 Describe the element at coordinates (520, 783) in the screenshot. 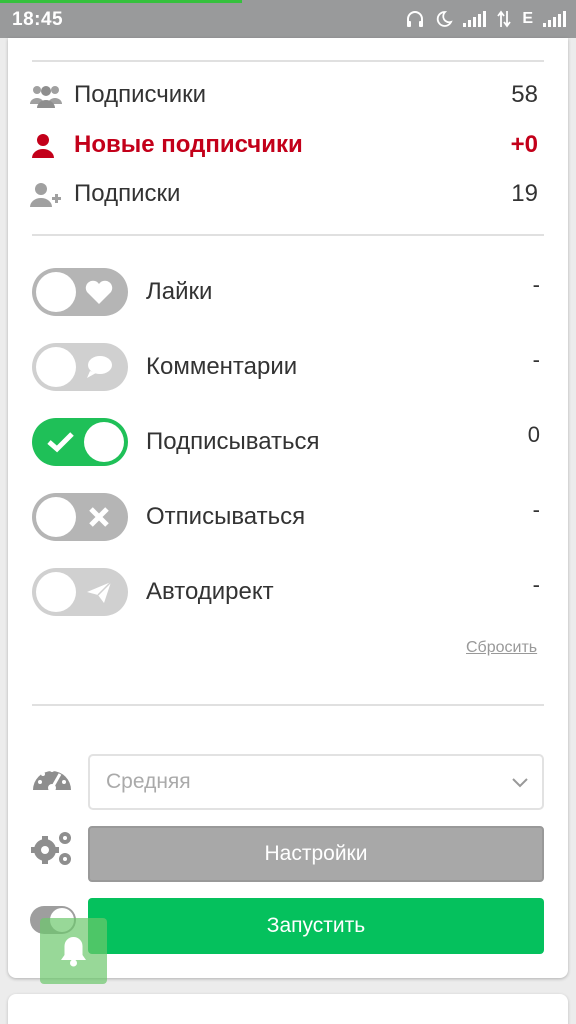

I see `chevron-down-icon` at that location.